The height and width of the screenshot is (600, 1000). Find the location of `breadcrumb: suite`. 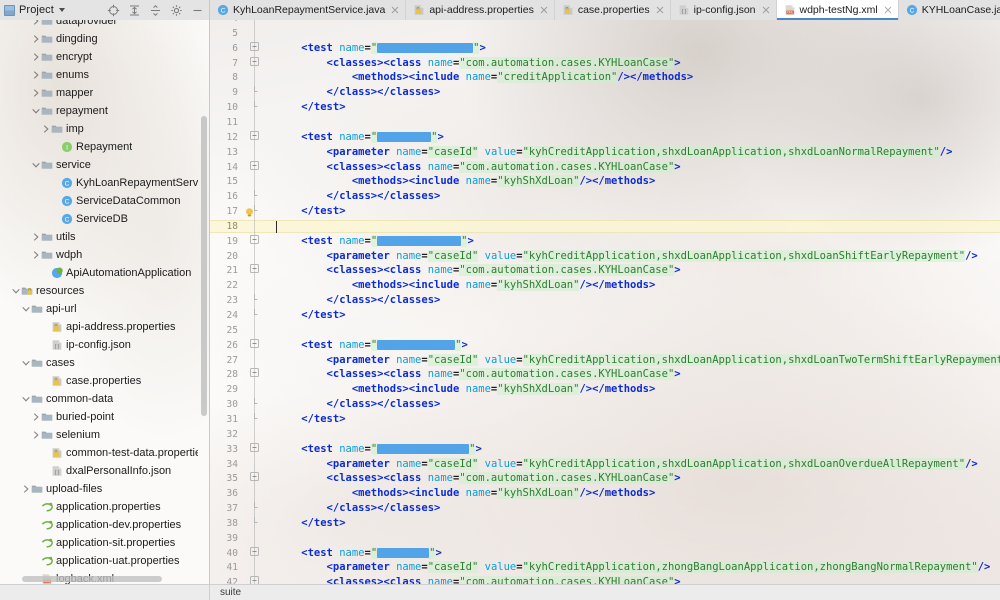

breadcrumb: suite is located at coordinates (225, 592).